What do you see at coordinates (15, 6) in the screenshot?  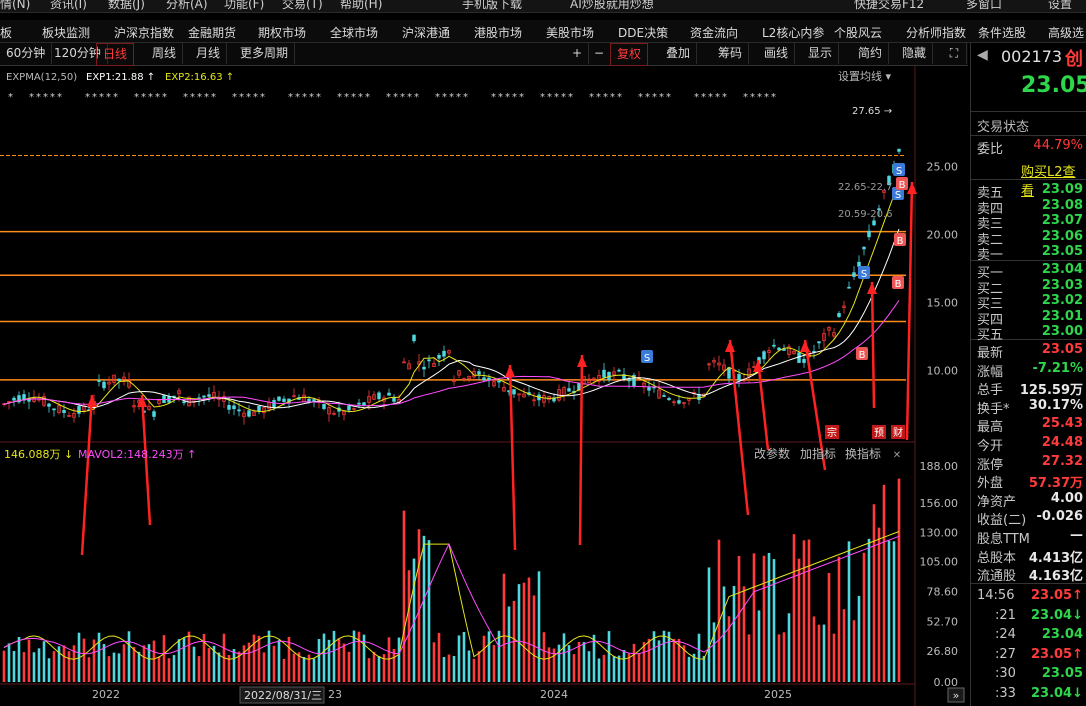 I see `top-item-0: 情(N)` at bounding box center [15, 6].